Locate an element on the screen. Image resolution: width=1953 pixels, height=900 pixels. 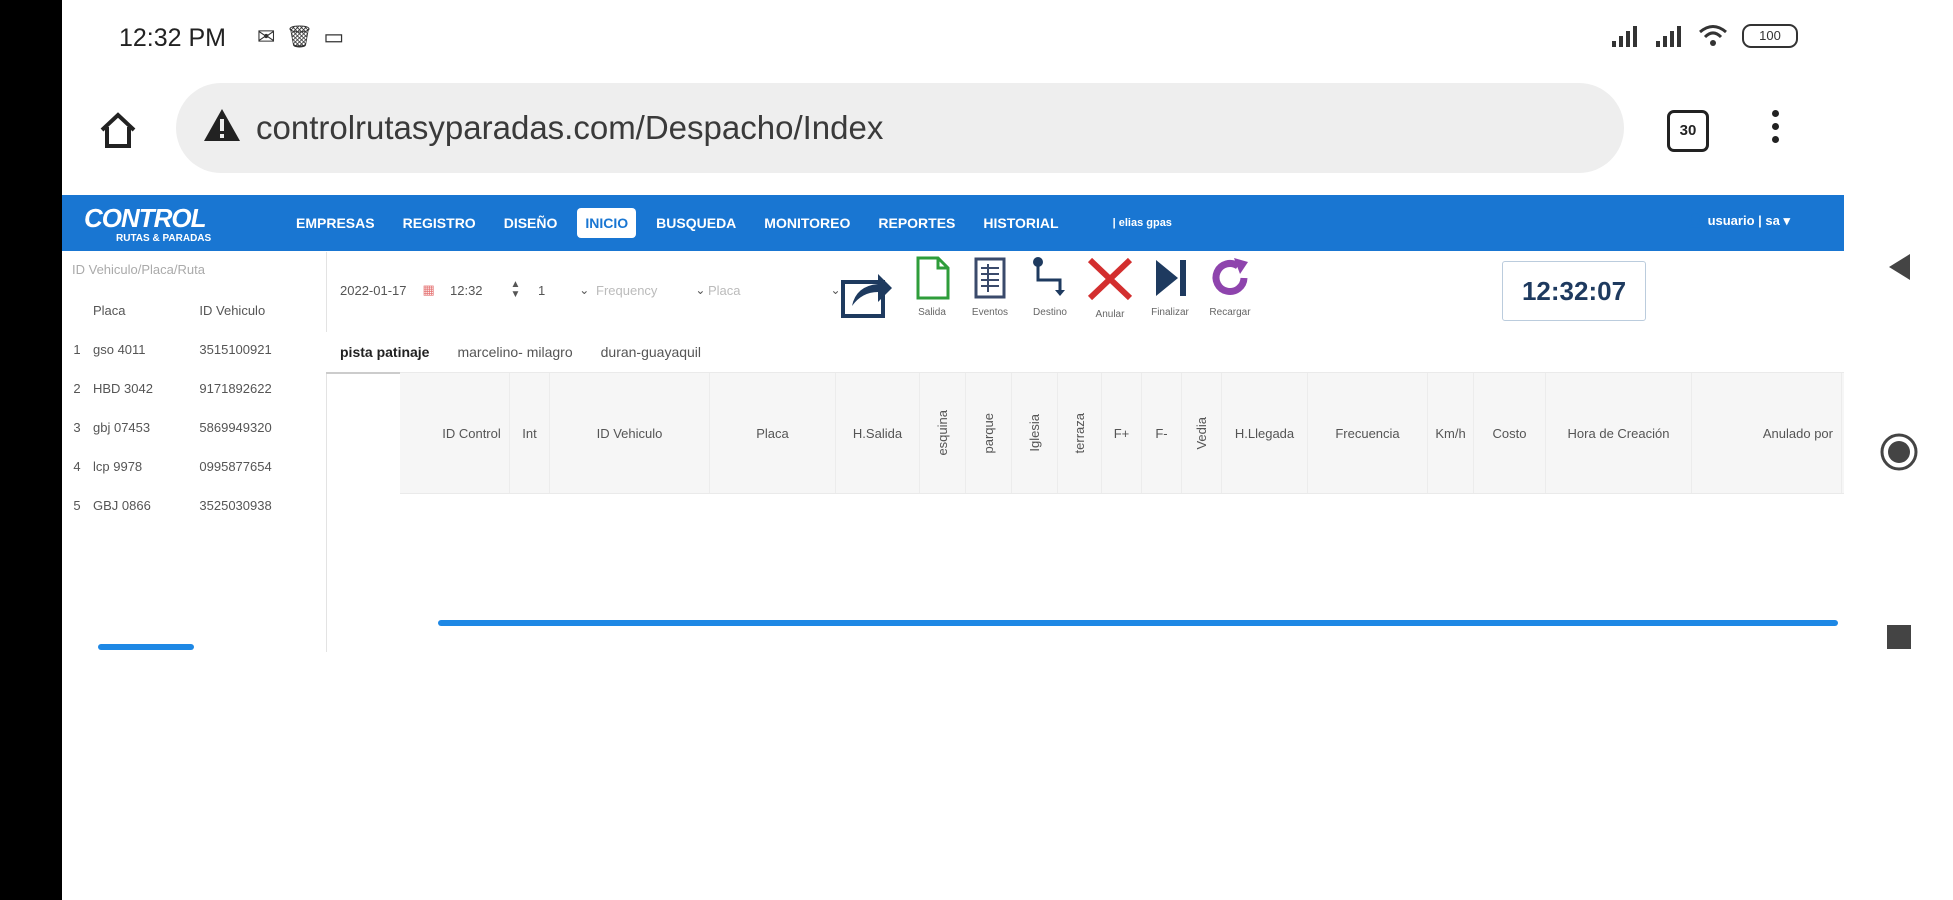
android-nav-bar is located at coordinates (1898, 450).